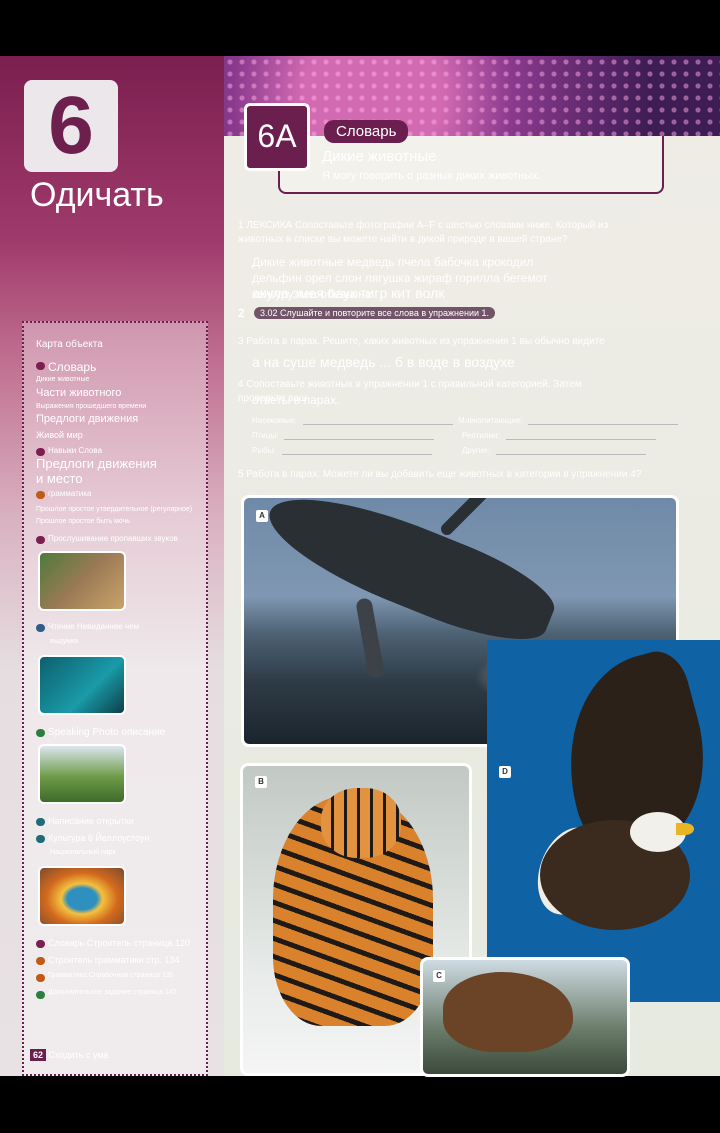 The width and height of the screenshot is (720, 1133). Describe the element at coordinates (66, 367) in the screenshot. I see `sidebar-vocab: Словарь` at that location.